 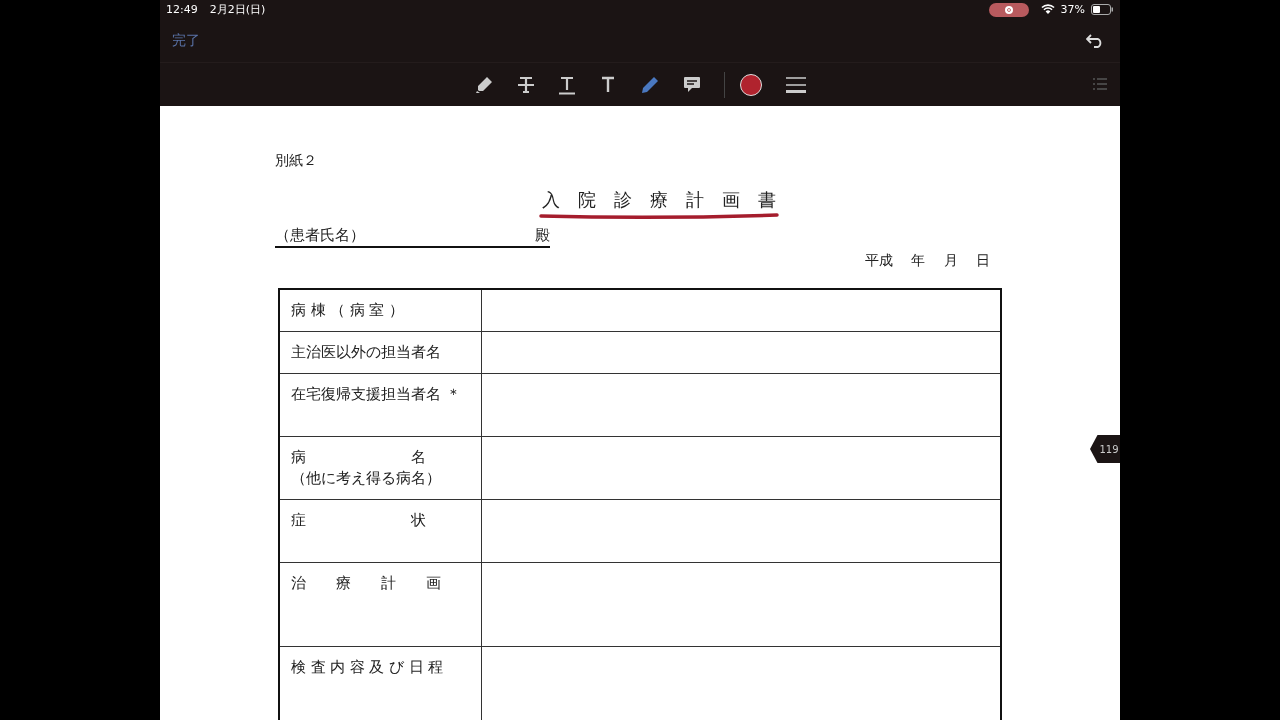 What do you see at coordinates (1072, 9) in the screenshot?
I see `battery-percent: 37%` at bounding box center [1072, 9].